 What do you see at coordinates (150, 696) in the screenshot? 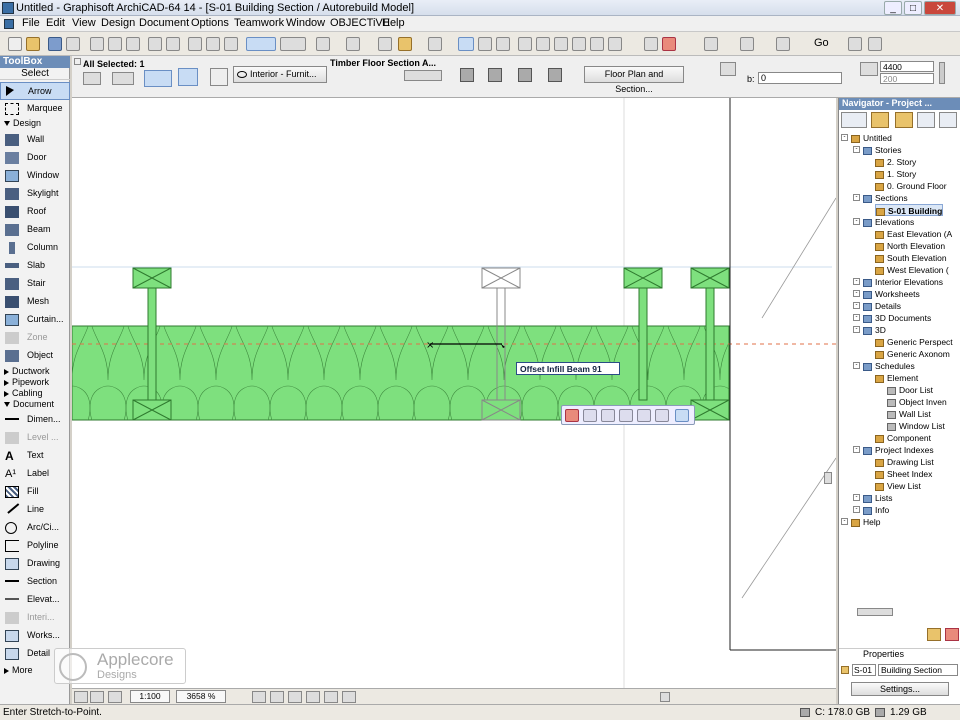
I see `scale-field: 1:100` at bounding box center [150, 696].